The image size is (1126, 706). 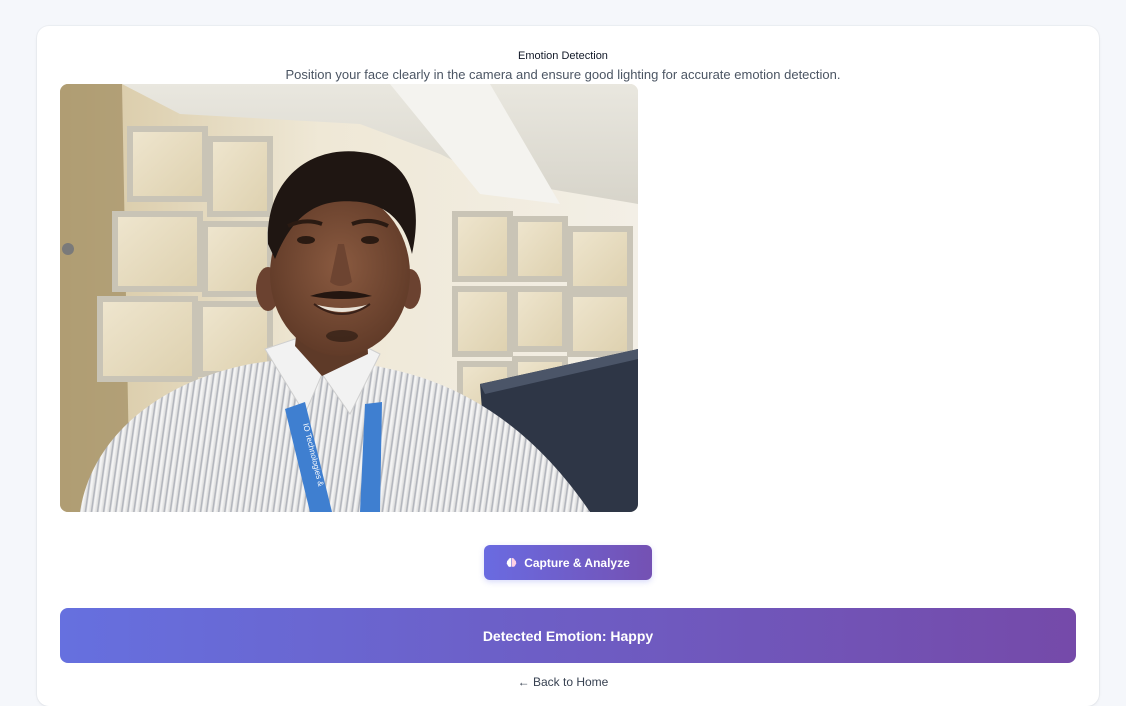 I want to click on capture-analyze-label: Capture & Analyze, so click(x=577, y=562).